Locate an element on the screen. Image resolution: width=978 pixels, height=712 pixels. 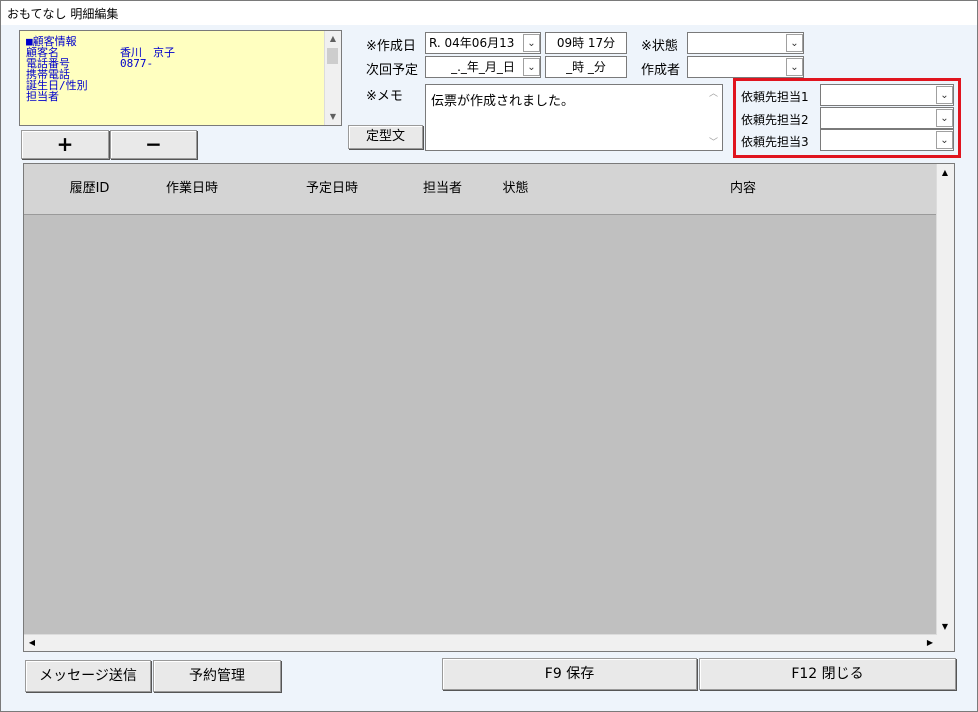
customer-staff-label: 担当者 is located at coordinates (42, 96).